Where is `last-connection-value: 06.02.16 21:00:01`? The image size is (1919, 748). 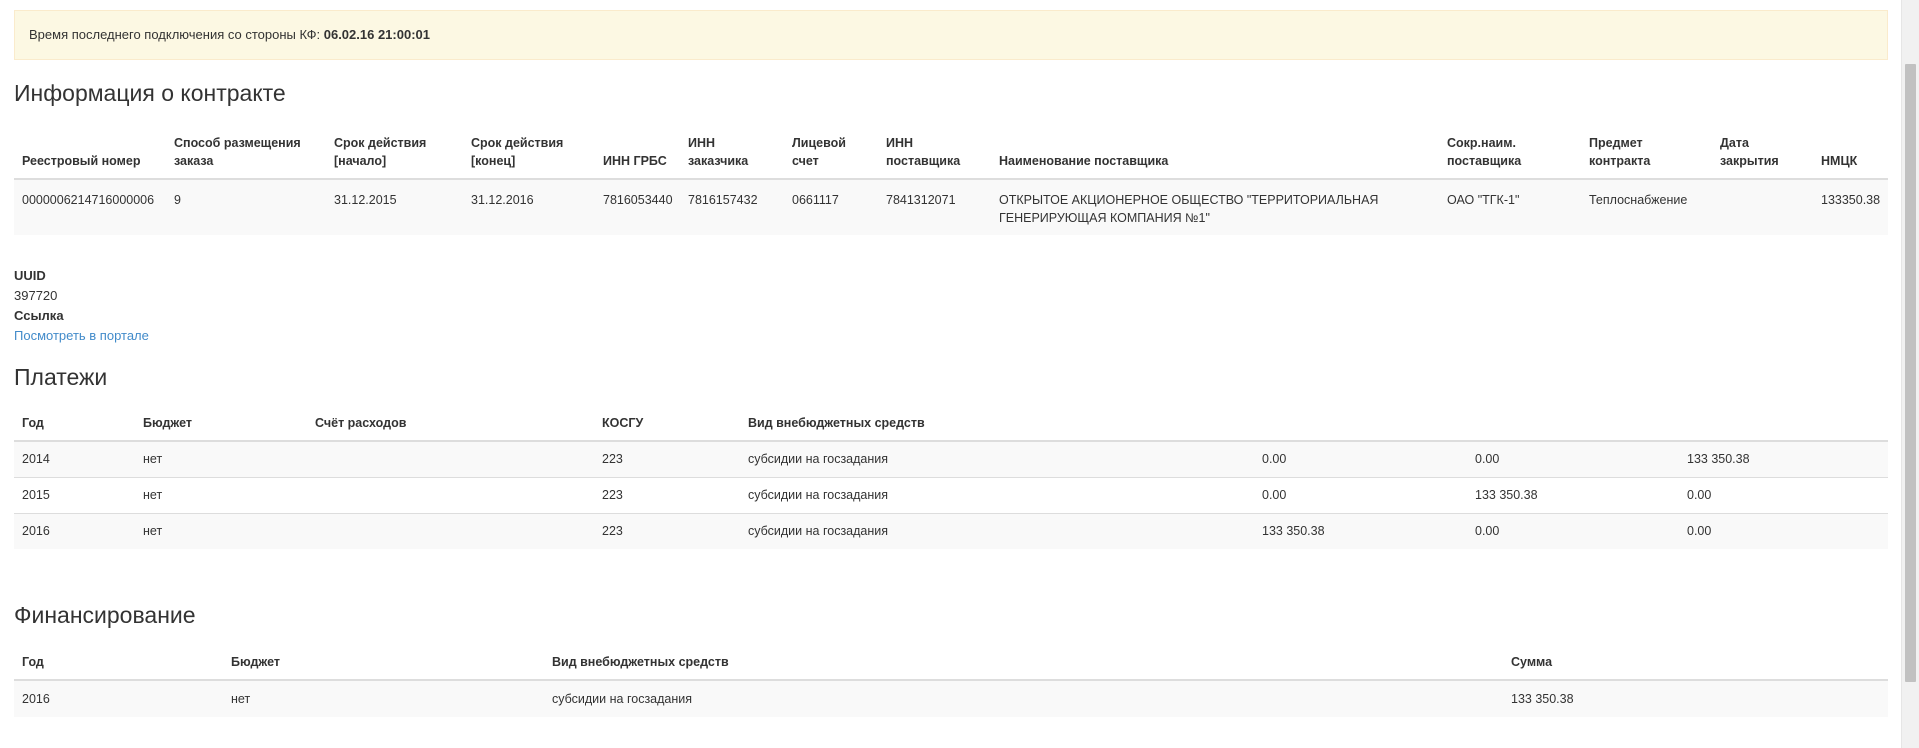 last-connection-value: 06.02.16 21:00:01 is located at coordinates (376, 34).